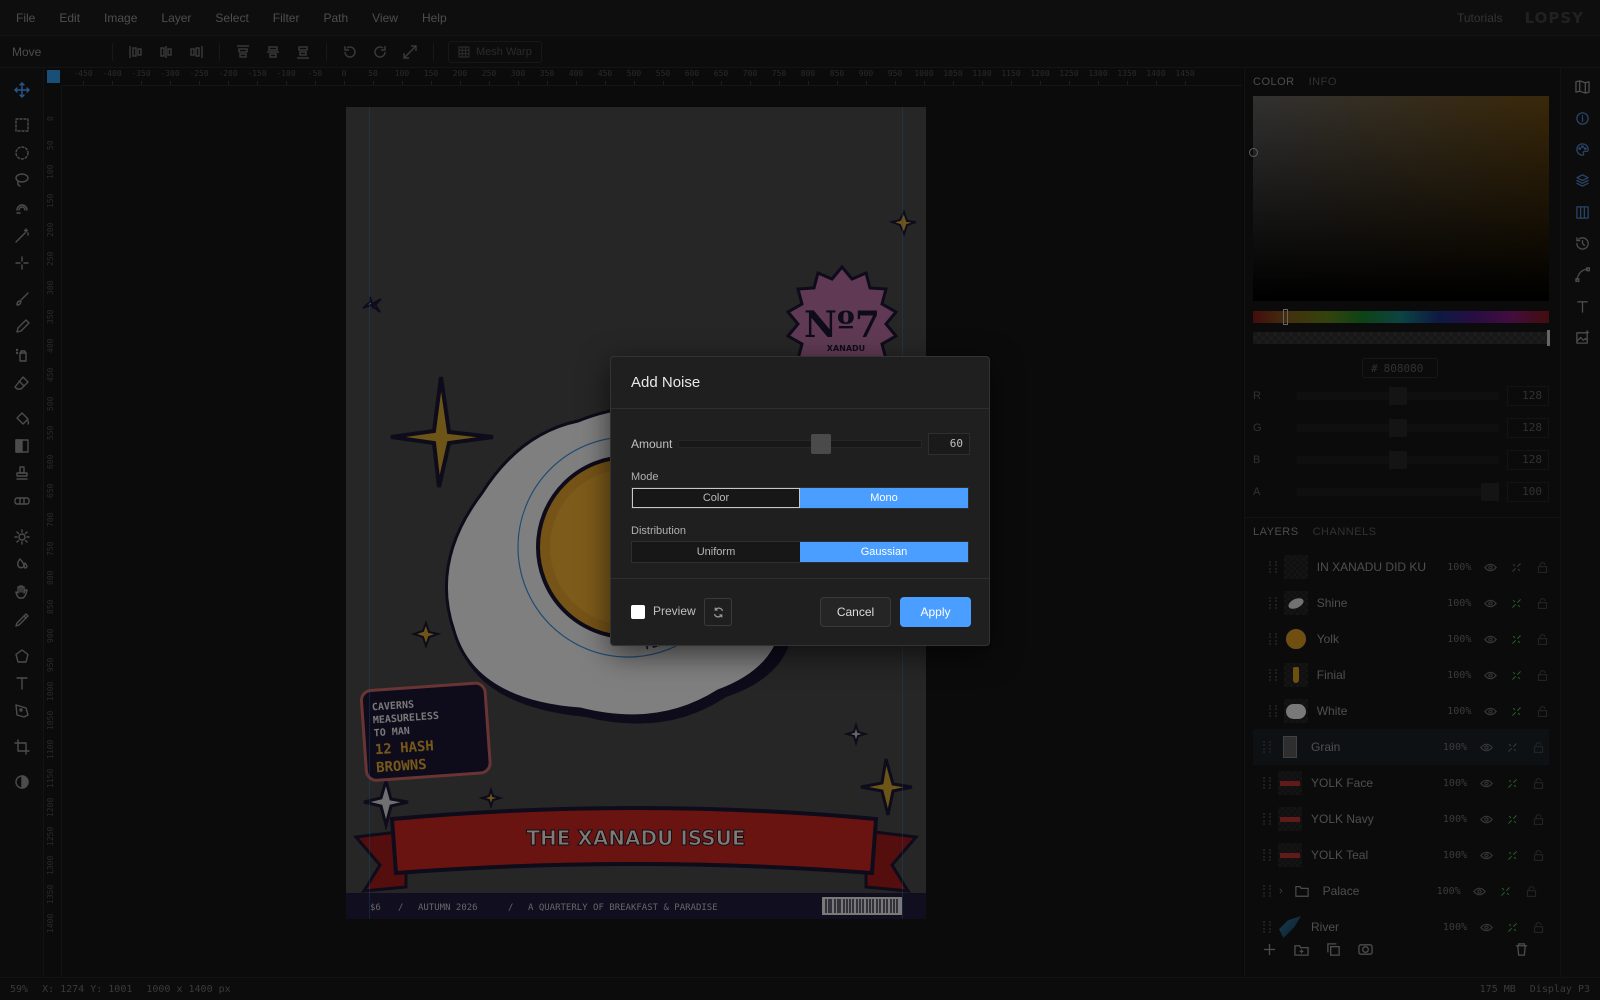 This screenshot has height=1000, width=1600. Describe the element at coordinates (638, 612) in the screenshot. I see `preview-checkbox` at that location.